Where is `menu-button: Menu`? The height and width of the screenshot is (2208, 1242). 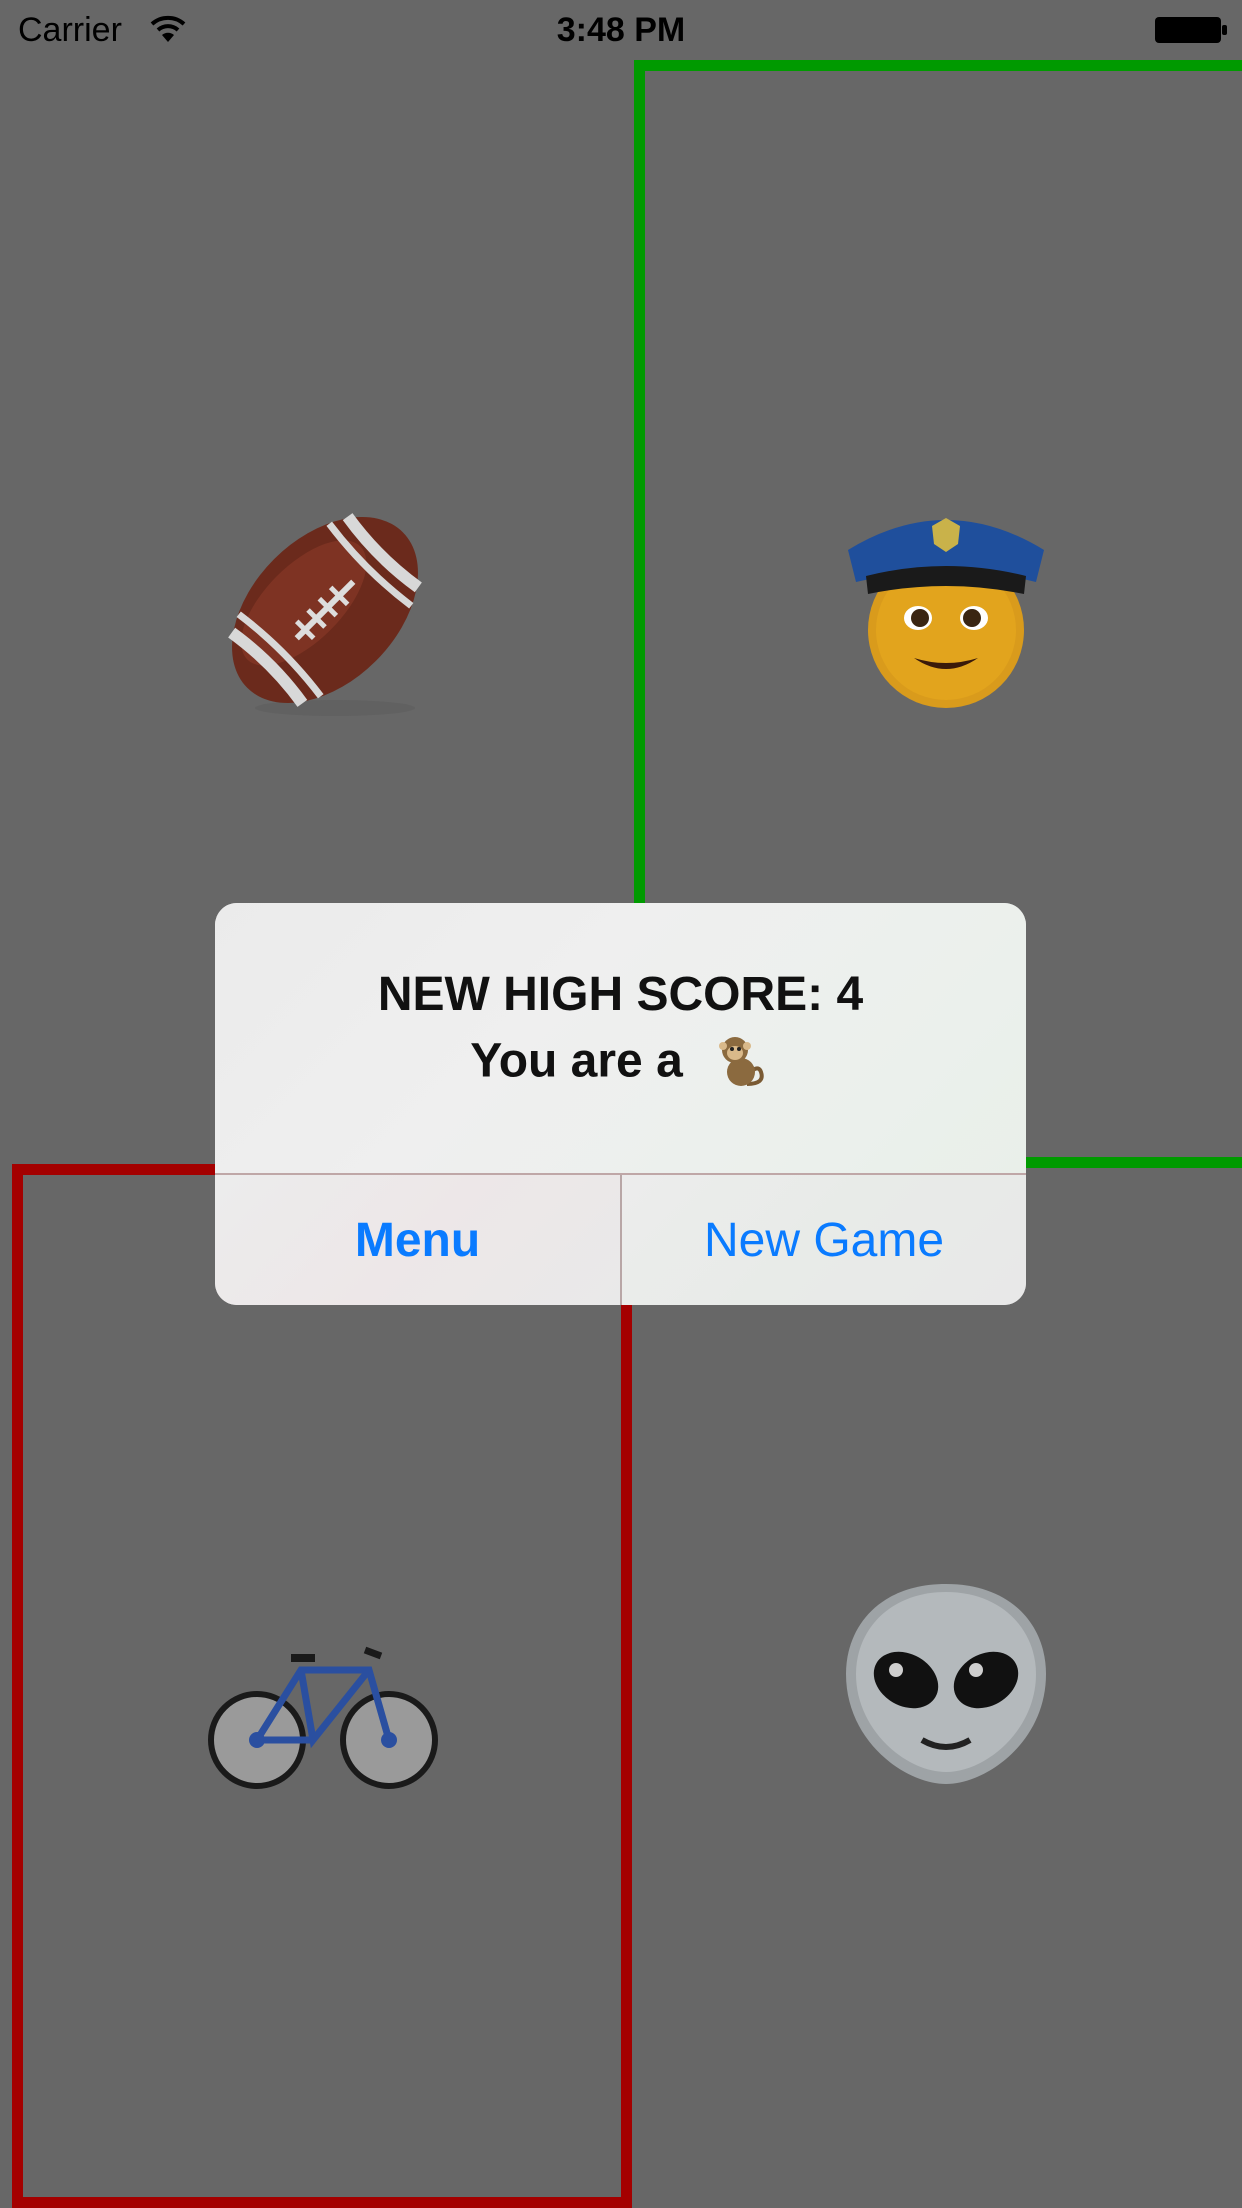 menu-button: Menu is located at coordinates (417, 1240).